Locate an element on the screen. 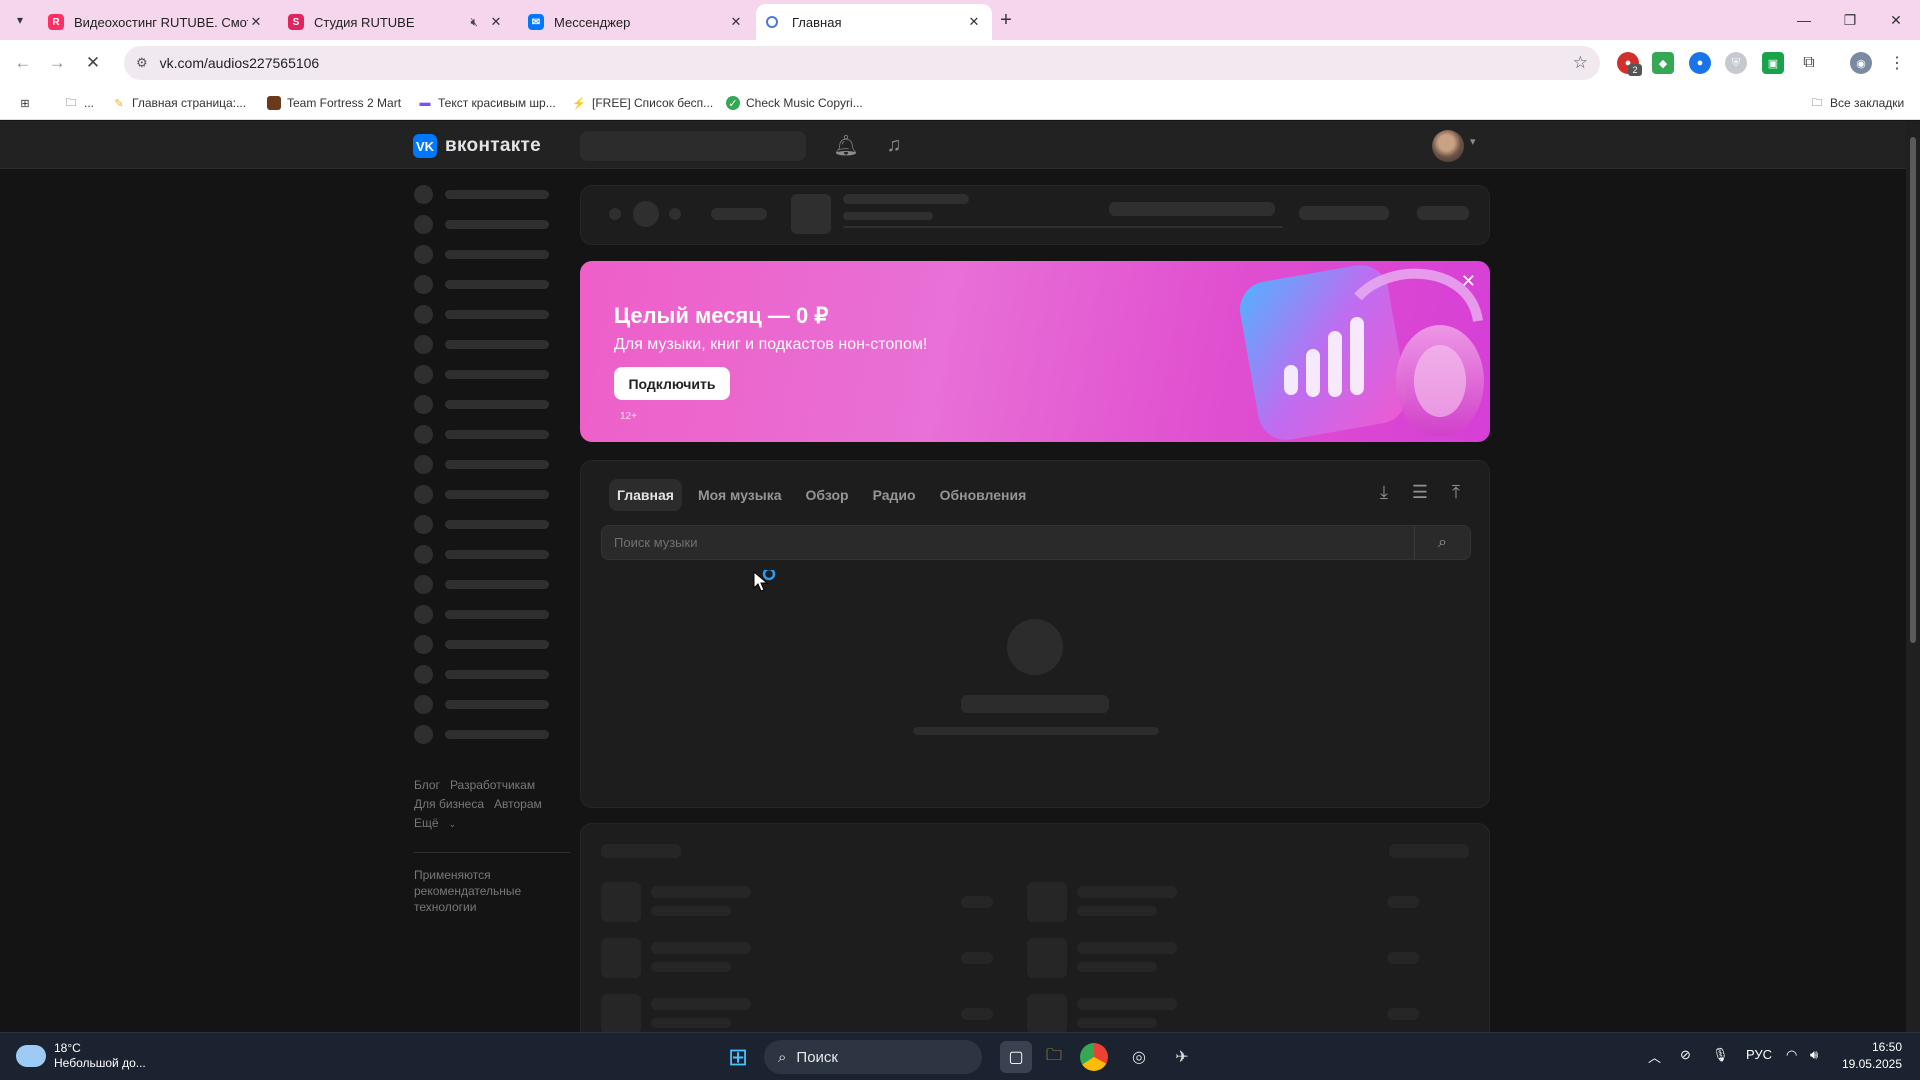 This screenshot has width=1920, height=1080. download-icon: ⤓ is located at coordinates (1384, 492).